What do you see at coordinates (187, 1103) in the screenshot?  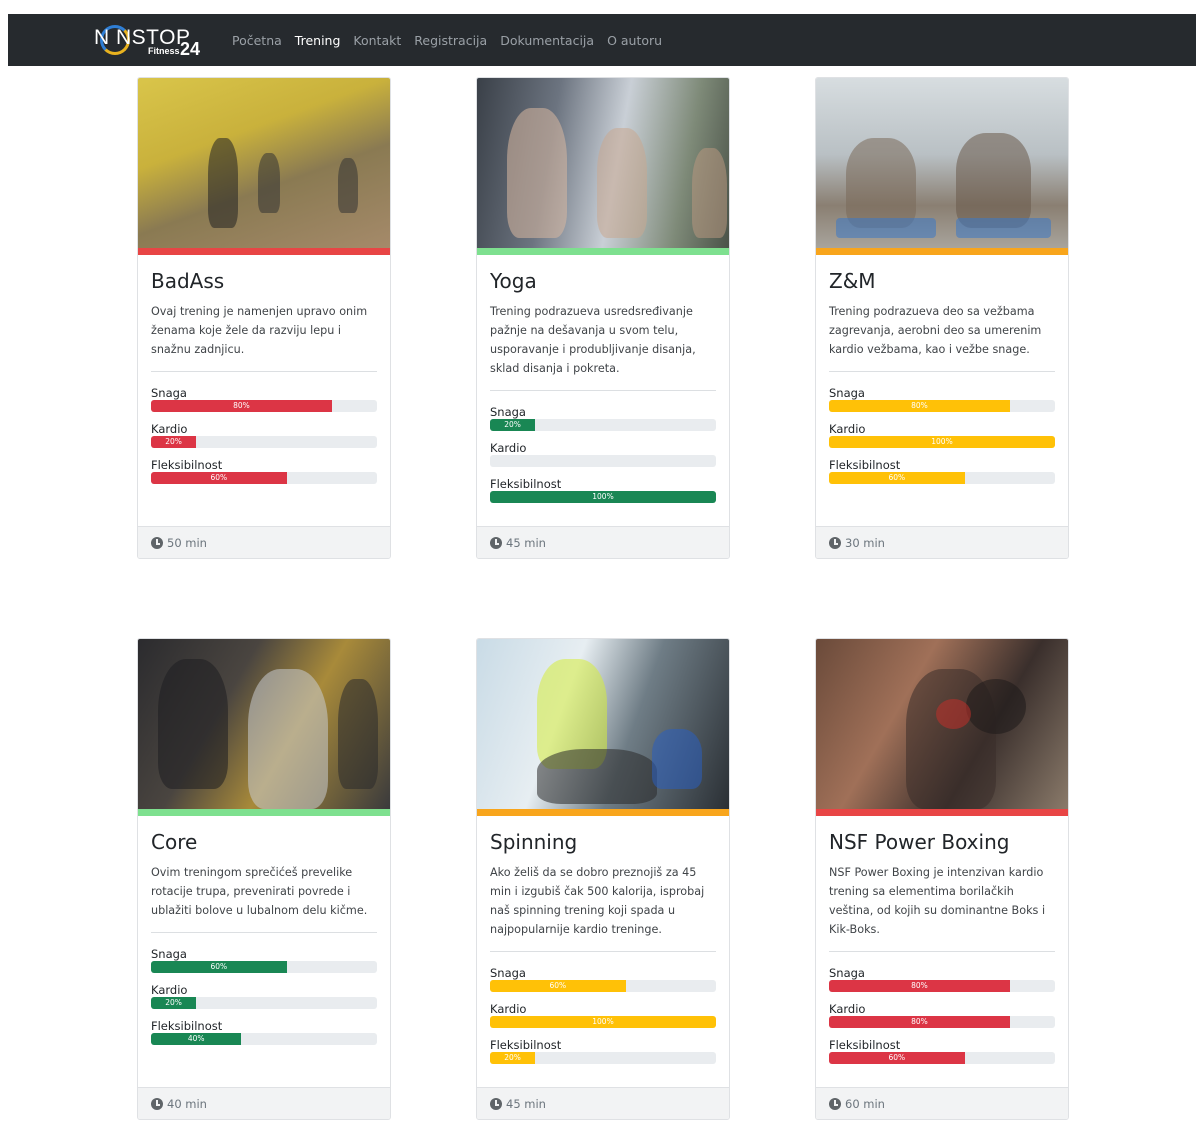 I see `duration: 40 min` at bounding box center [187, 1103].